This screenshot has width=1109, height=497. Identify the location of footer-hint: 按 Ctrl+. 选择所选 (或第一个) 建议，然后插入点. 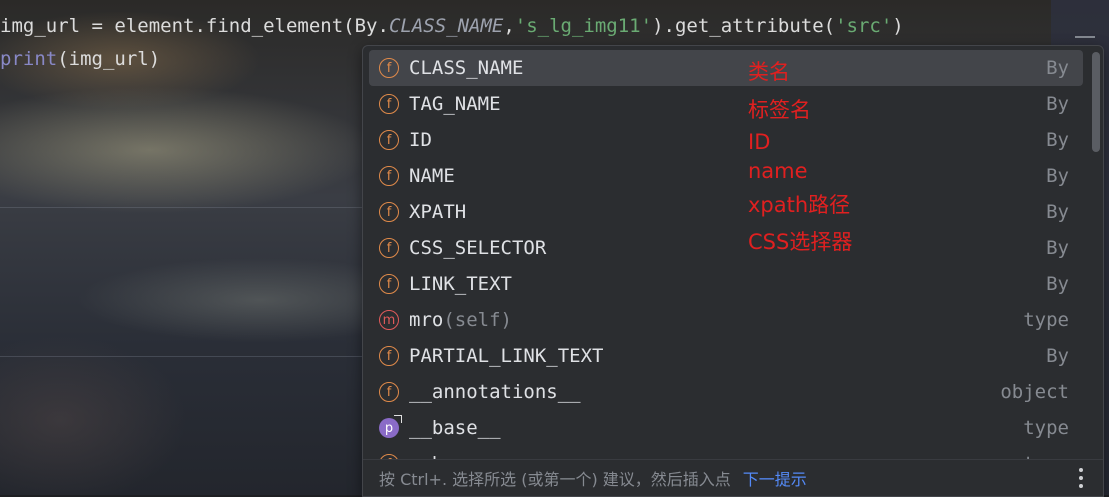
(555, 479).